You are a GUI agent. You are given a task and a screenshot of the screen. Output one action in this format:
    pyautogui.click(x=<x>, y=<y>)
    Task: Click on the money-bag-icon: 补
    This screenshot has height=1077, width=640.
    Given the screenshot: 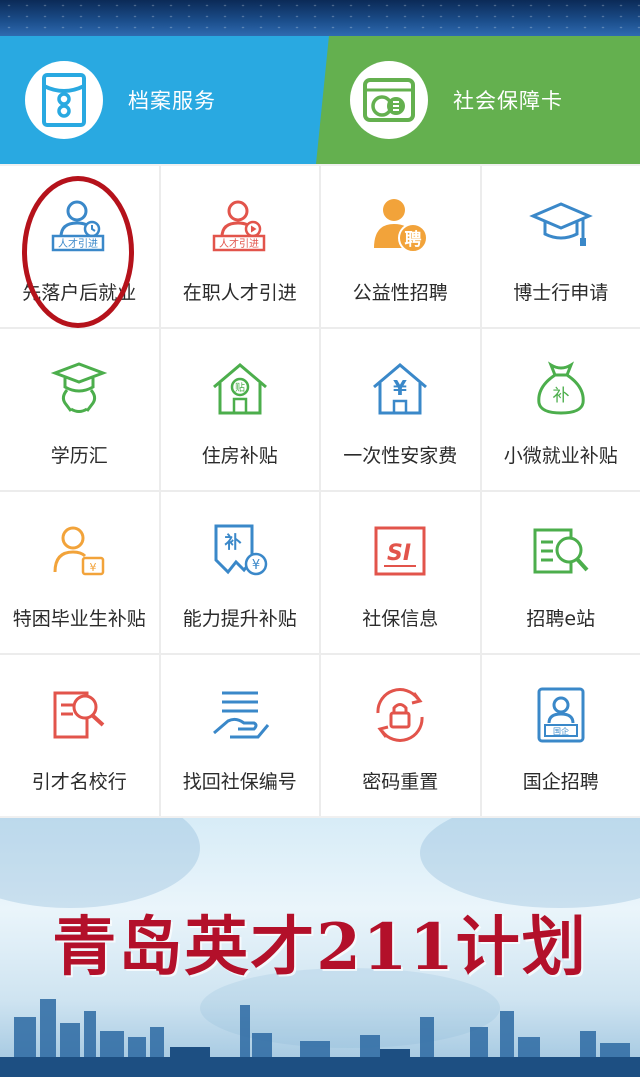 What is the action you would take?
    pyautogui.click(x=561, y=389)
    